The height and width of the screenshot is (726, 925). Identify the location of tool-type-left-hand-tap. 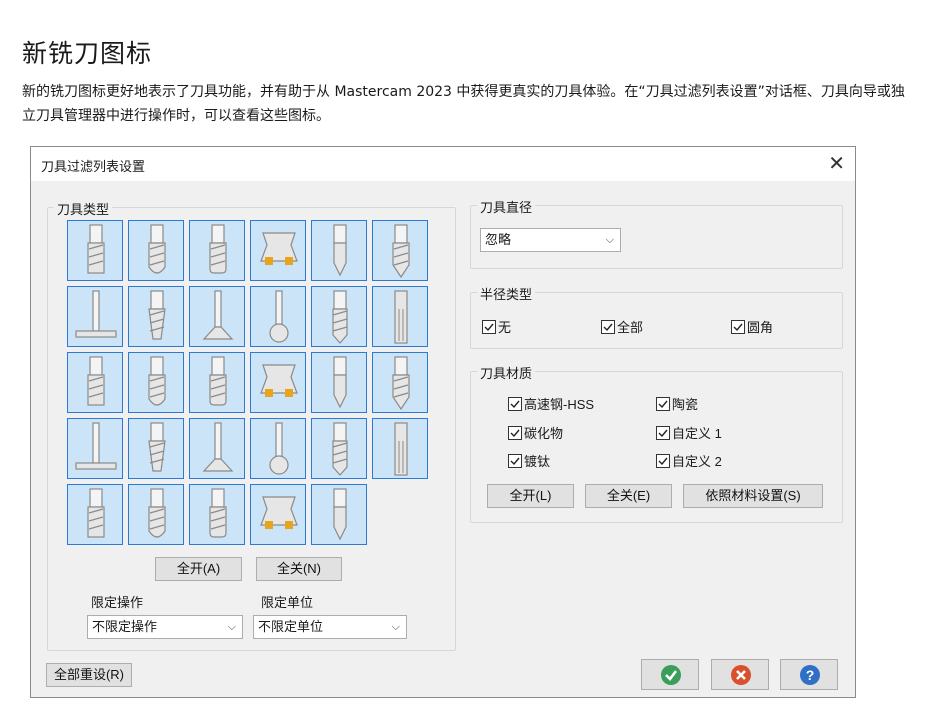
(217, 382).